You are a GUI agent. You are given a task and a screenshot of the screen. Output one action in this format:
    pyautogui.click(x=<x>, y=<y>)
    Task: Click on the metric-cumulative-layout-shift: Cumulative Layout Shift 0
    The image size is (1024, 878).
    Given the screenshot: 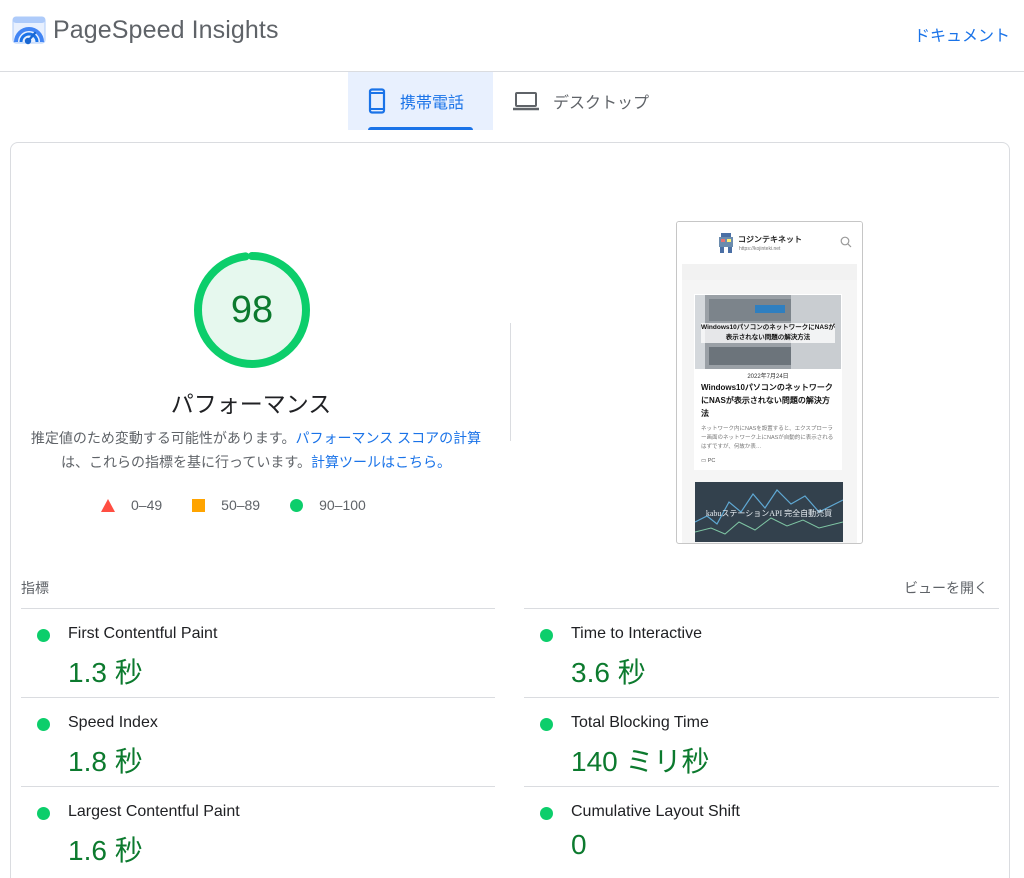 What is the action you would take?
    pyautogui.click(x=761, y=830)
    